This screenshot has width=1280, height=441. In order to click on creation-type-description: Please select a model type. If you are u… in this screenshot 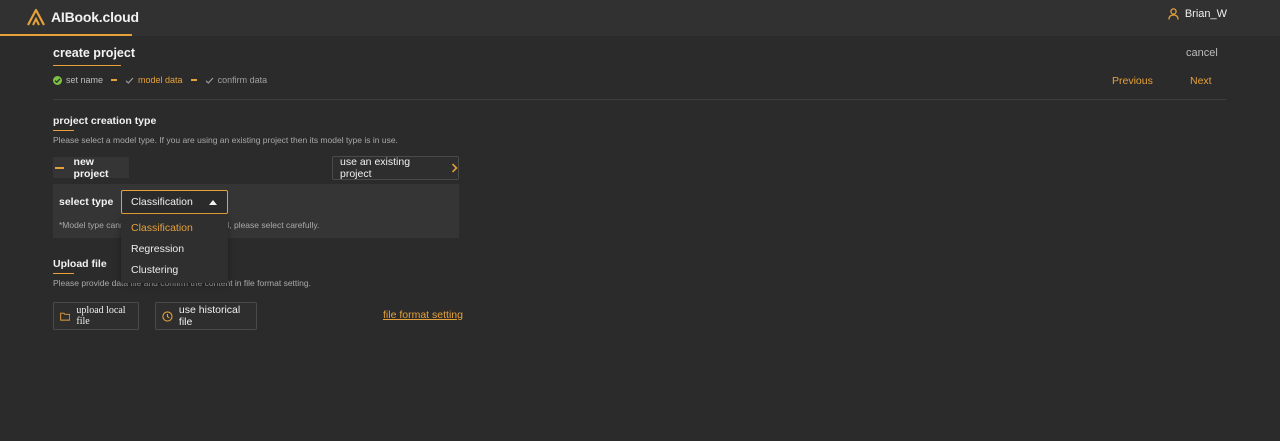, I will do `click(225, 140)`.